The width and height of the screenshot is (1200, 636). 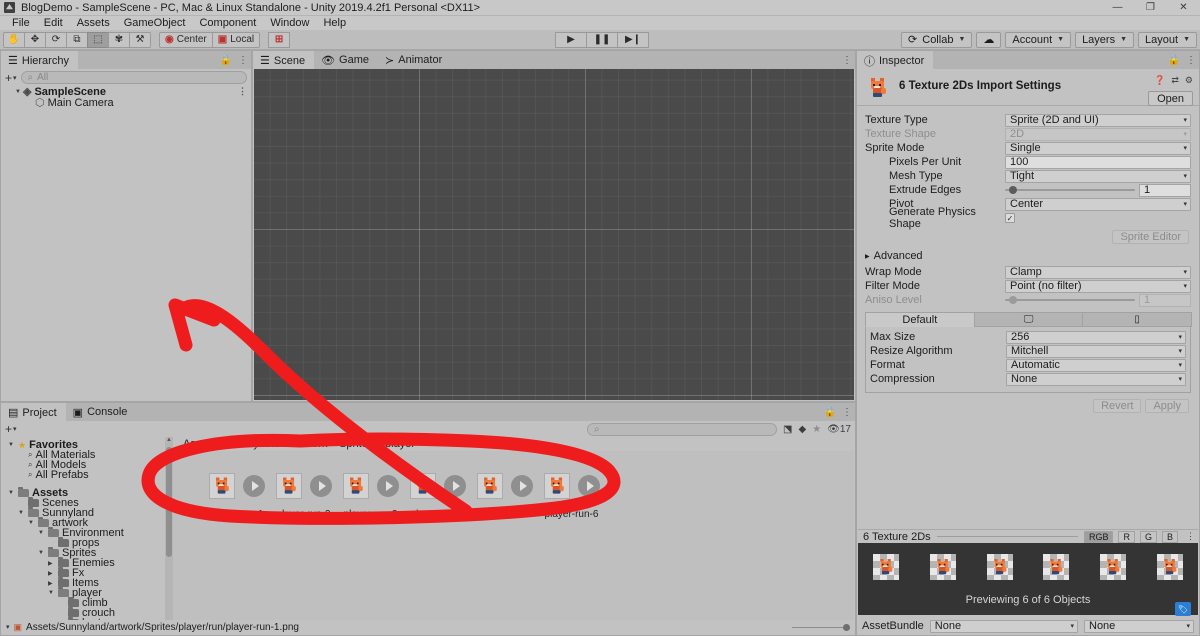 What do you see at coordinates (1013, 300) in the screenshot?
I see `slider-handle` at bounding box center [1013, 300].